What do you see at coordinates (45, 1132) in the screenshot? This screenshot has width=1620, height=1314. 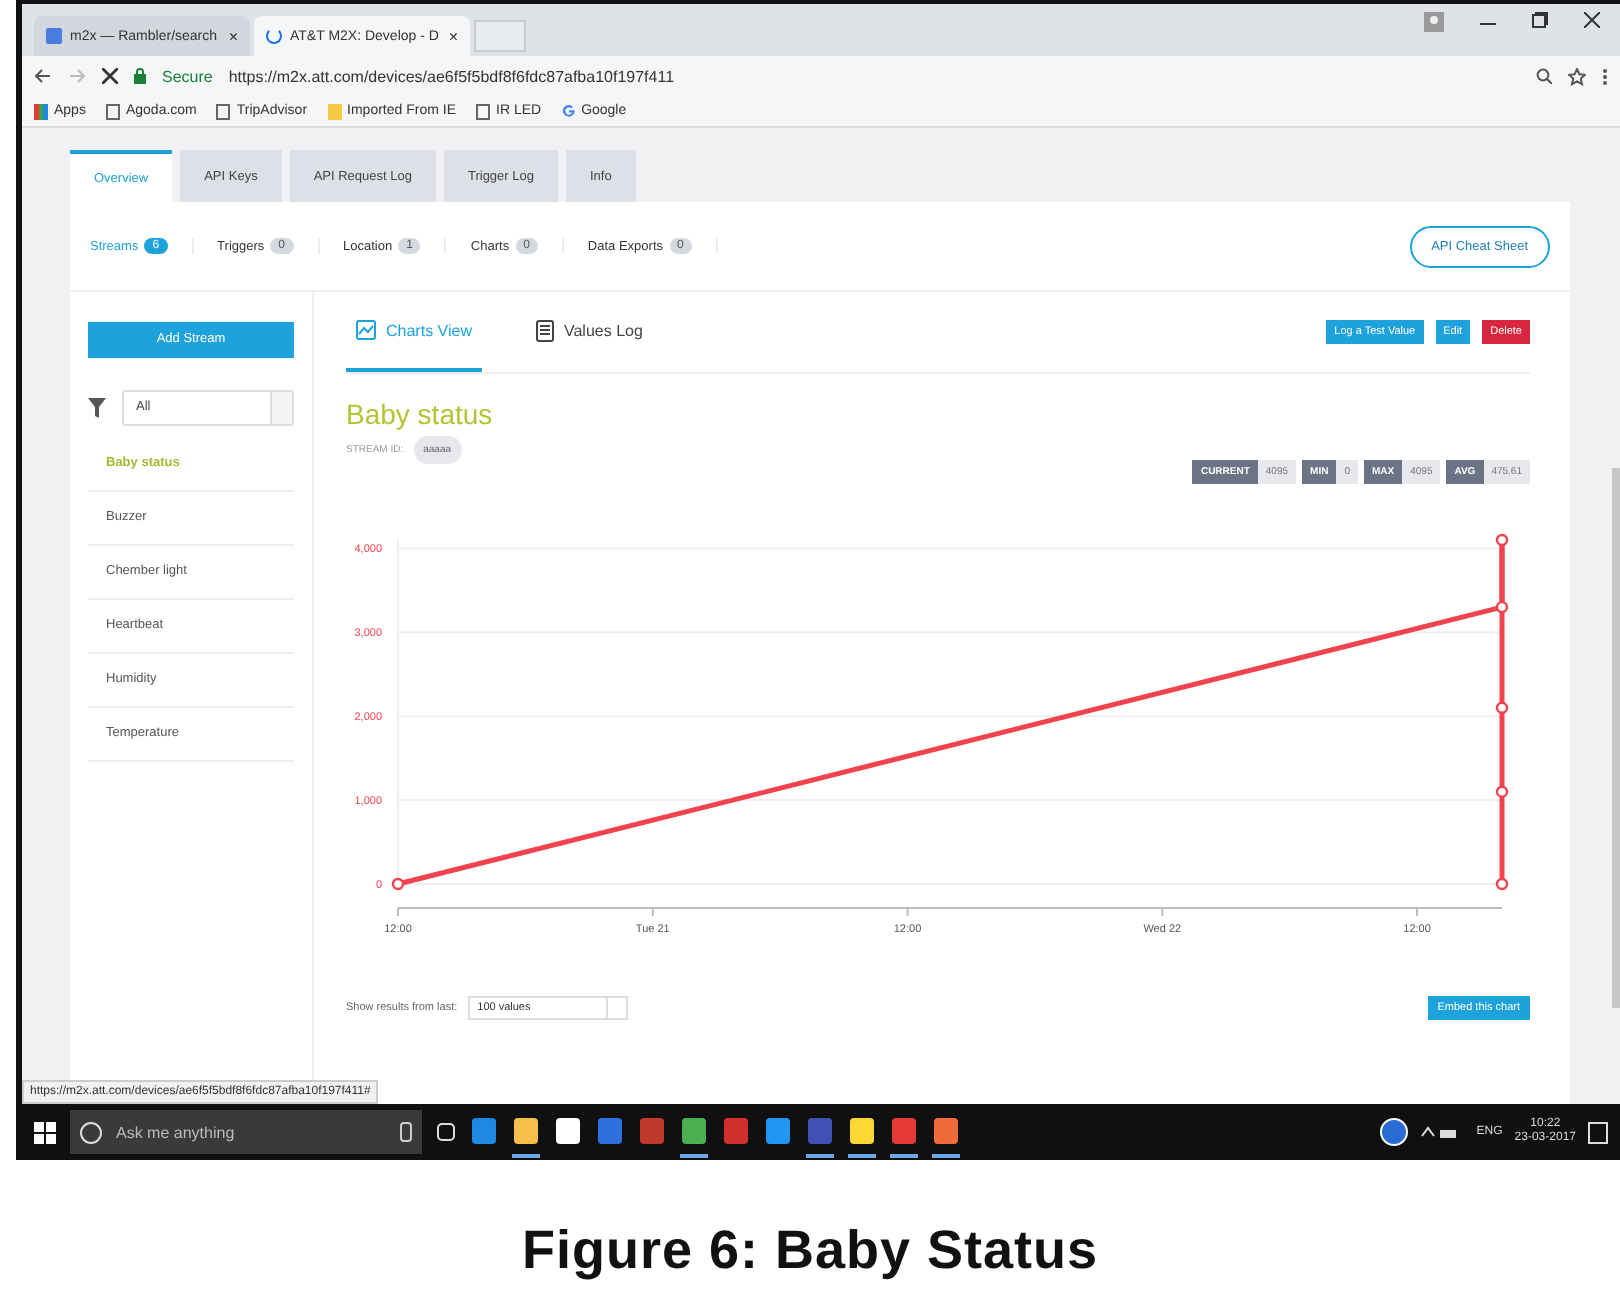 I see `windows-start-icon` at bounding box center [45, 1132].